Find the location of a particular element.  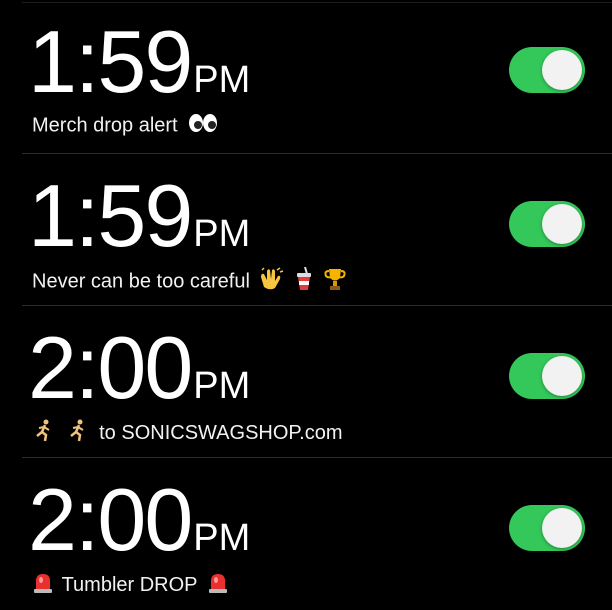

eyes-icon is located at coordinates (203, 126).